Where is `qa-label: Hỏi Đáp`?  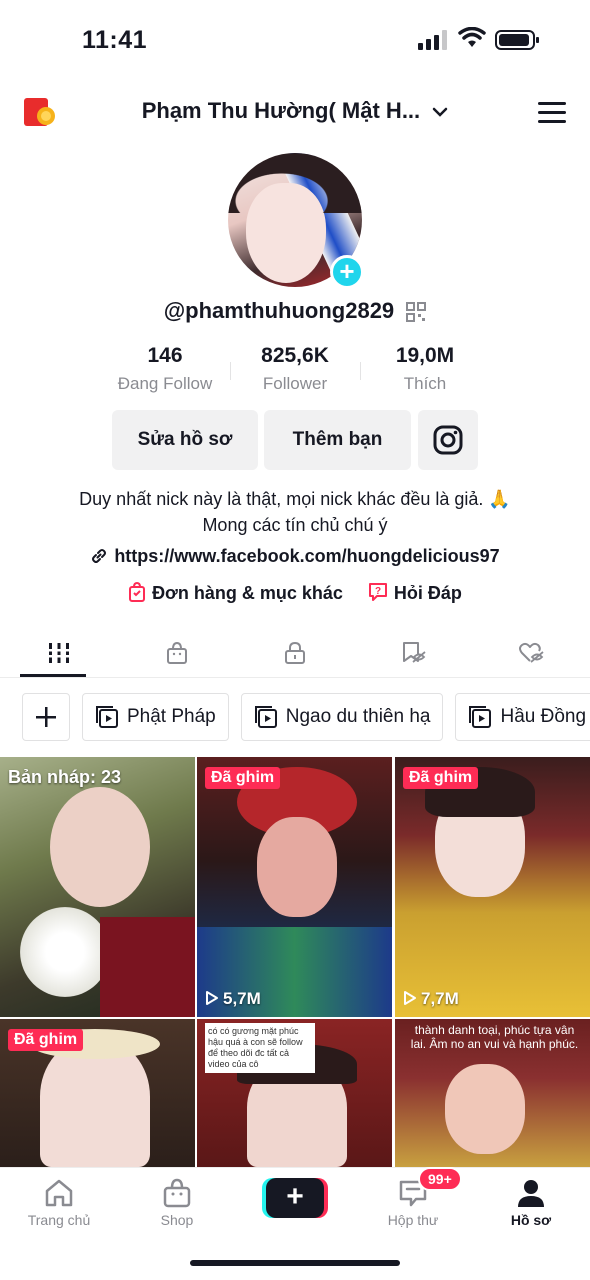 qa-label: Hỏi Đáp is located at coordinates (427, 593).